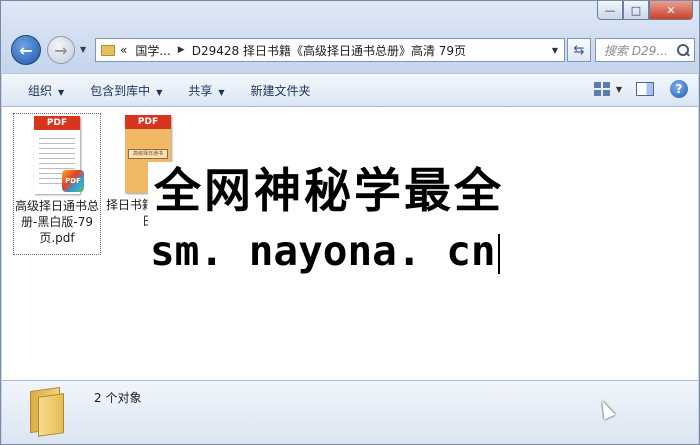 The width and height of the screenshot is (700, 445). I want to click on caption-buttons: — □ ✕, so click(645, 10).